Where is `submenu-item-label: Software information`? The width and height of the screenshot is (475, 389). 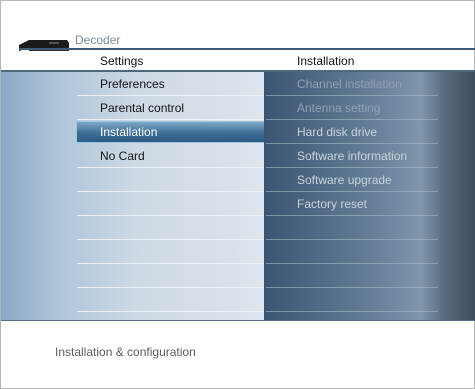
submenu-item-label: Software information is located at coordinates (352, 156).